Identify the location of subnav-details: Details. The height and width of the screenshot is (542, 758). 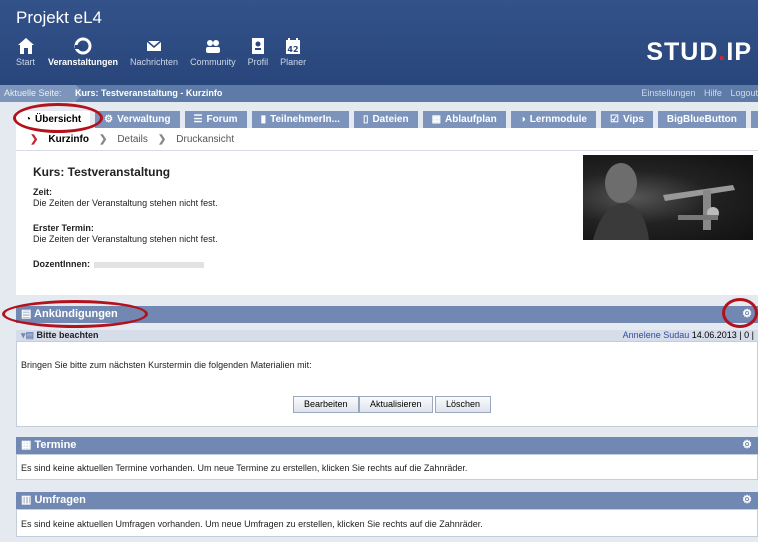
(132, 139).